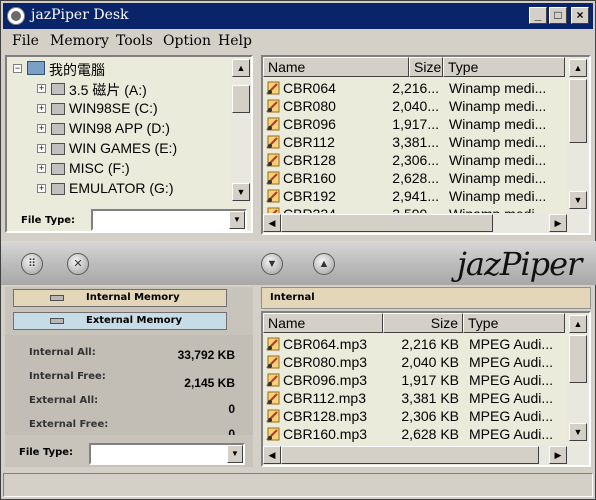 This screenshot has height=500, width=596. I want to click on device-file-type-select: ▼, so click(167, 454).